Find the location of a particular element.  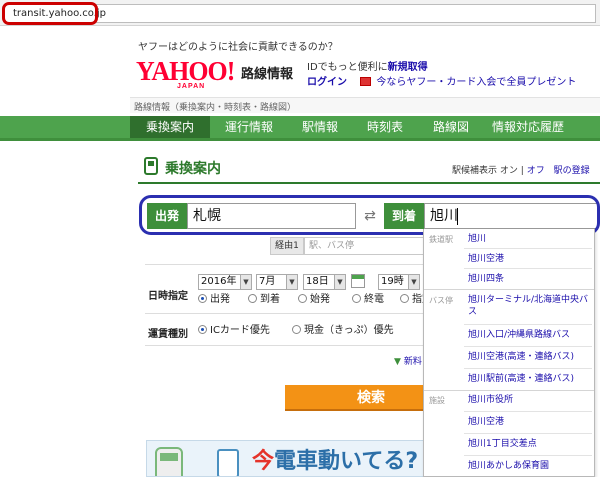

radio-first: 始発 is located at coordinates (314, 300).